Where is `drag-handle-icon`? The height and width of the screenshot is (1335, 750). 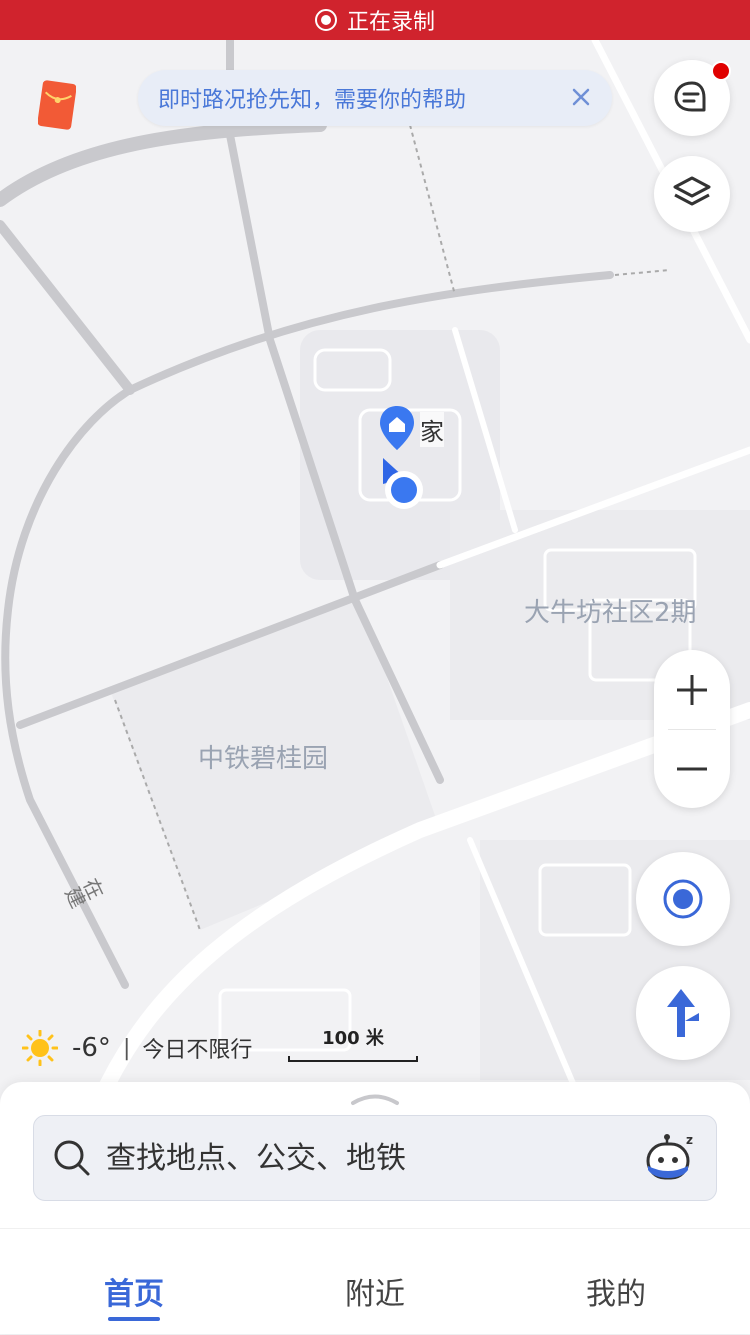 drag-handle-icon is located at coordinates (375, 1099).